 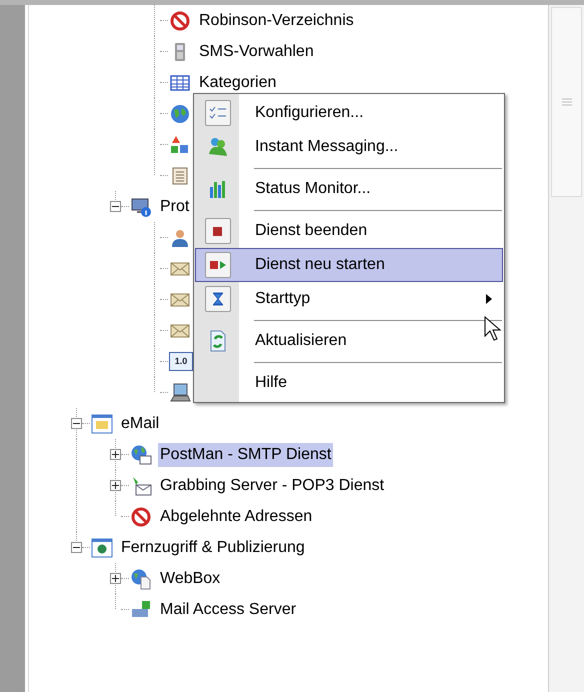 I want to click on tree-item-label: Fernzugriff & Publizierung, so click(x=213, y=548).